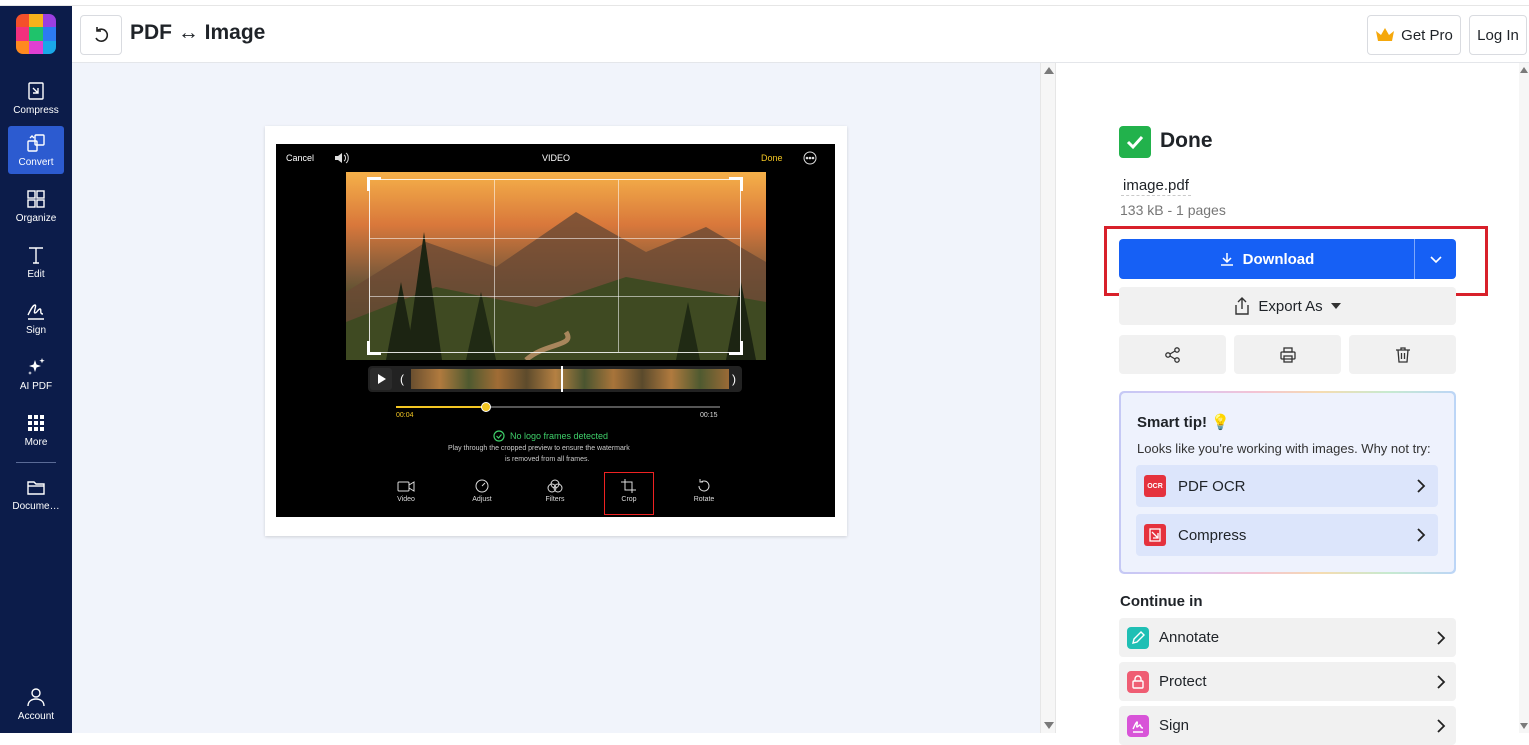 The height and width of the screenshot is (745, 1529). Describe the element at coordinates (36, 262) in the screenshot. I see `sidebar-item-edit: Edit` at that location.